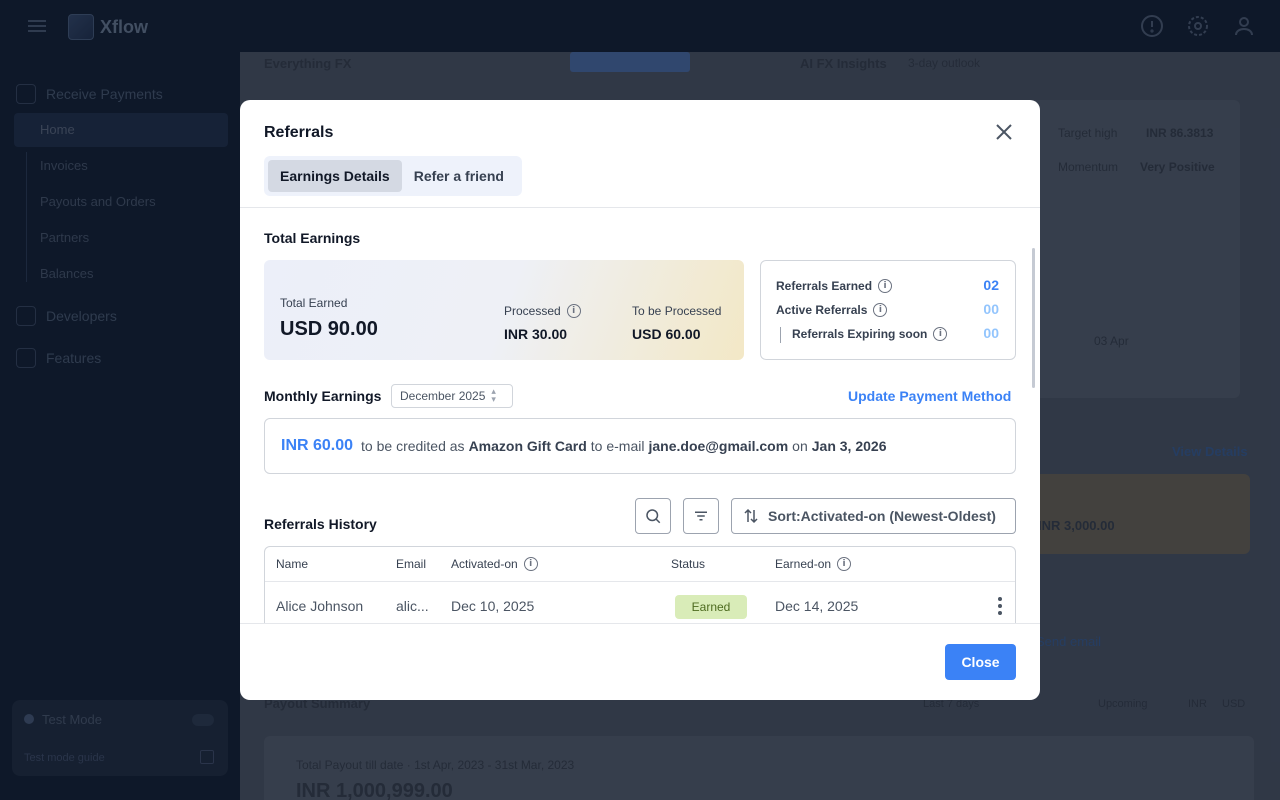 The width and height of the screenshot is (1280, 800). Describe the element at coordinates (1004, 132) in the screenshot. I see `close-icon` at that location.